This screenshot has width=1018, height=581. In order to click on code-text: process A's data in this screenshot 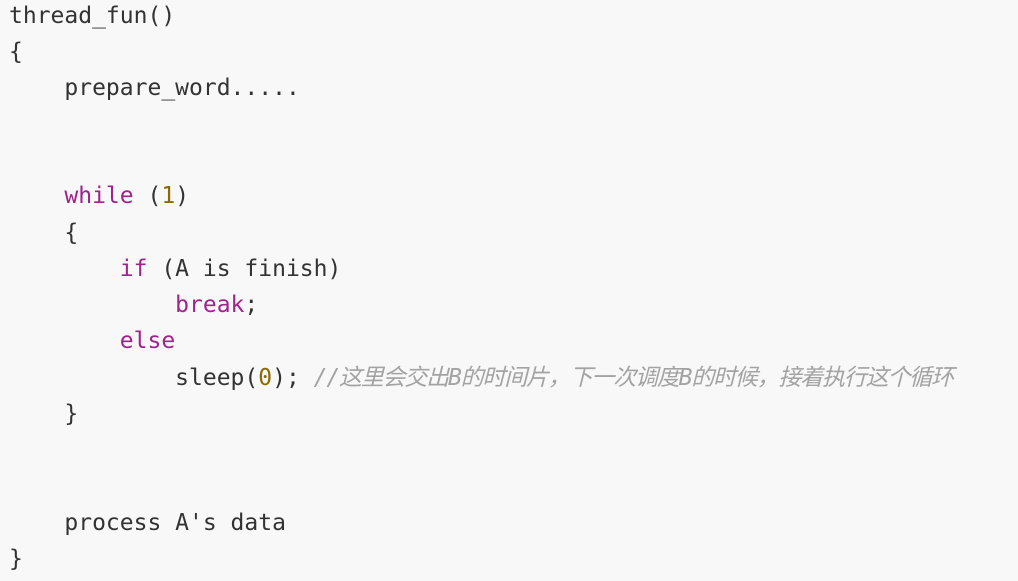, I will do `click(175, 523)`.